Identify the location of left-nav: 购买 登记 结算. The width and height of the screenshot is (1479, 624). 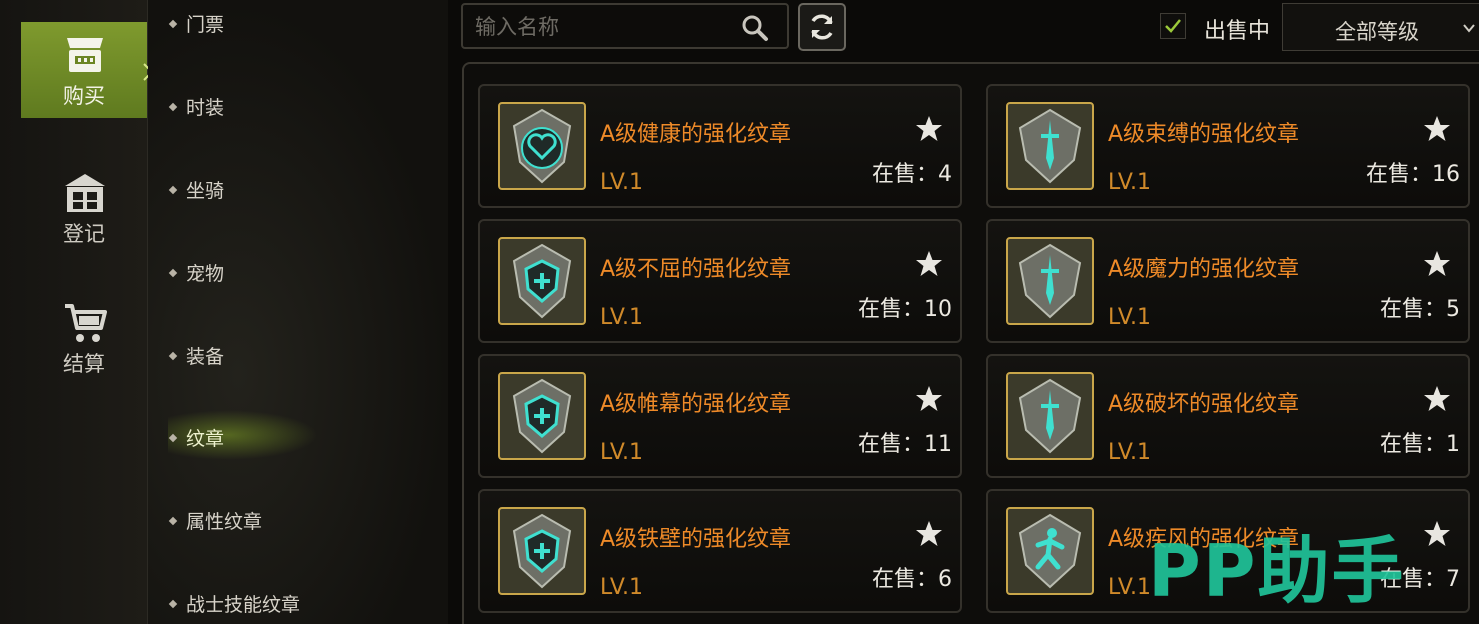
(77, 312).